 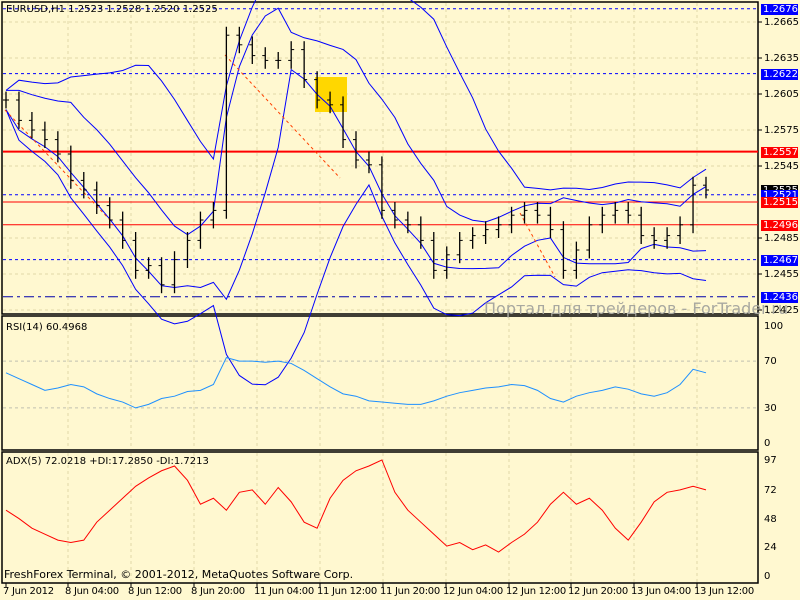 What do you see at coordinates (779, 225) in the screenshot?
I see `price-tag-1.2496: 1.2496` at bounding box center [779, 225].